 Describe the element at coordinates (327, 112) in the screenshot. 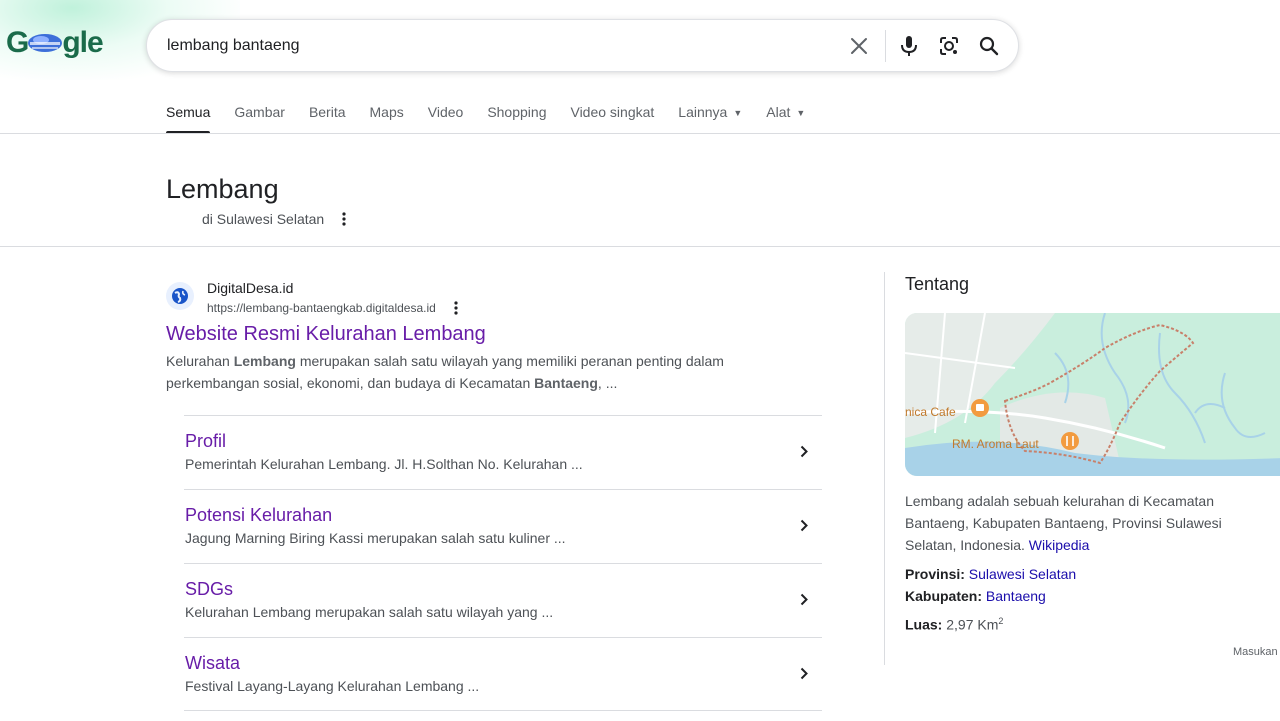

I see `tab-label: Berita` at that location.